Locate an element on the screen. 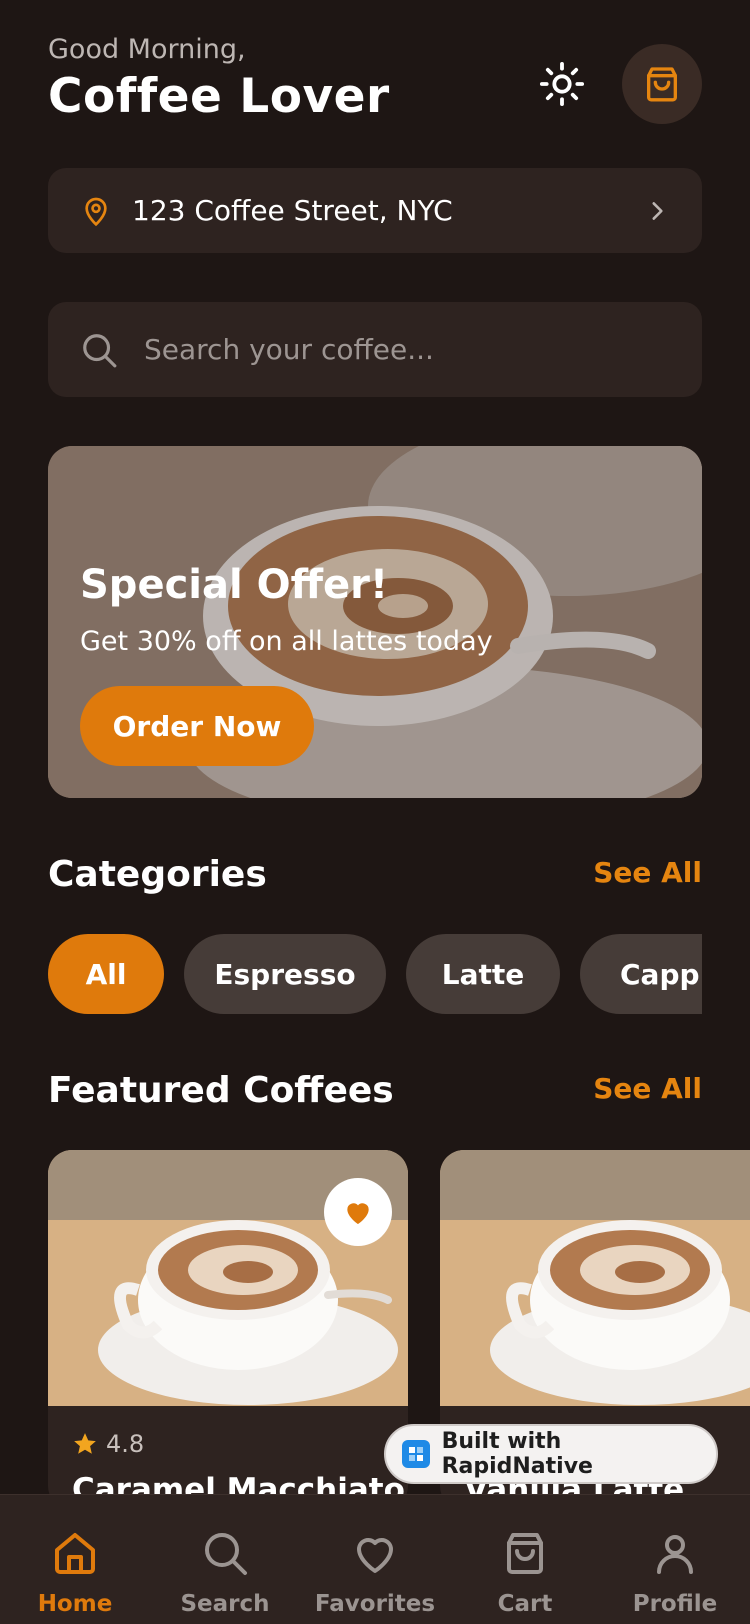 The height and width of the screenshot is (1624, 750). location-selector: 123 Coffee Street, NYC is located at coordinates (375, 210).